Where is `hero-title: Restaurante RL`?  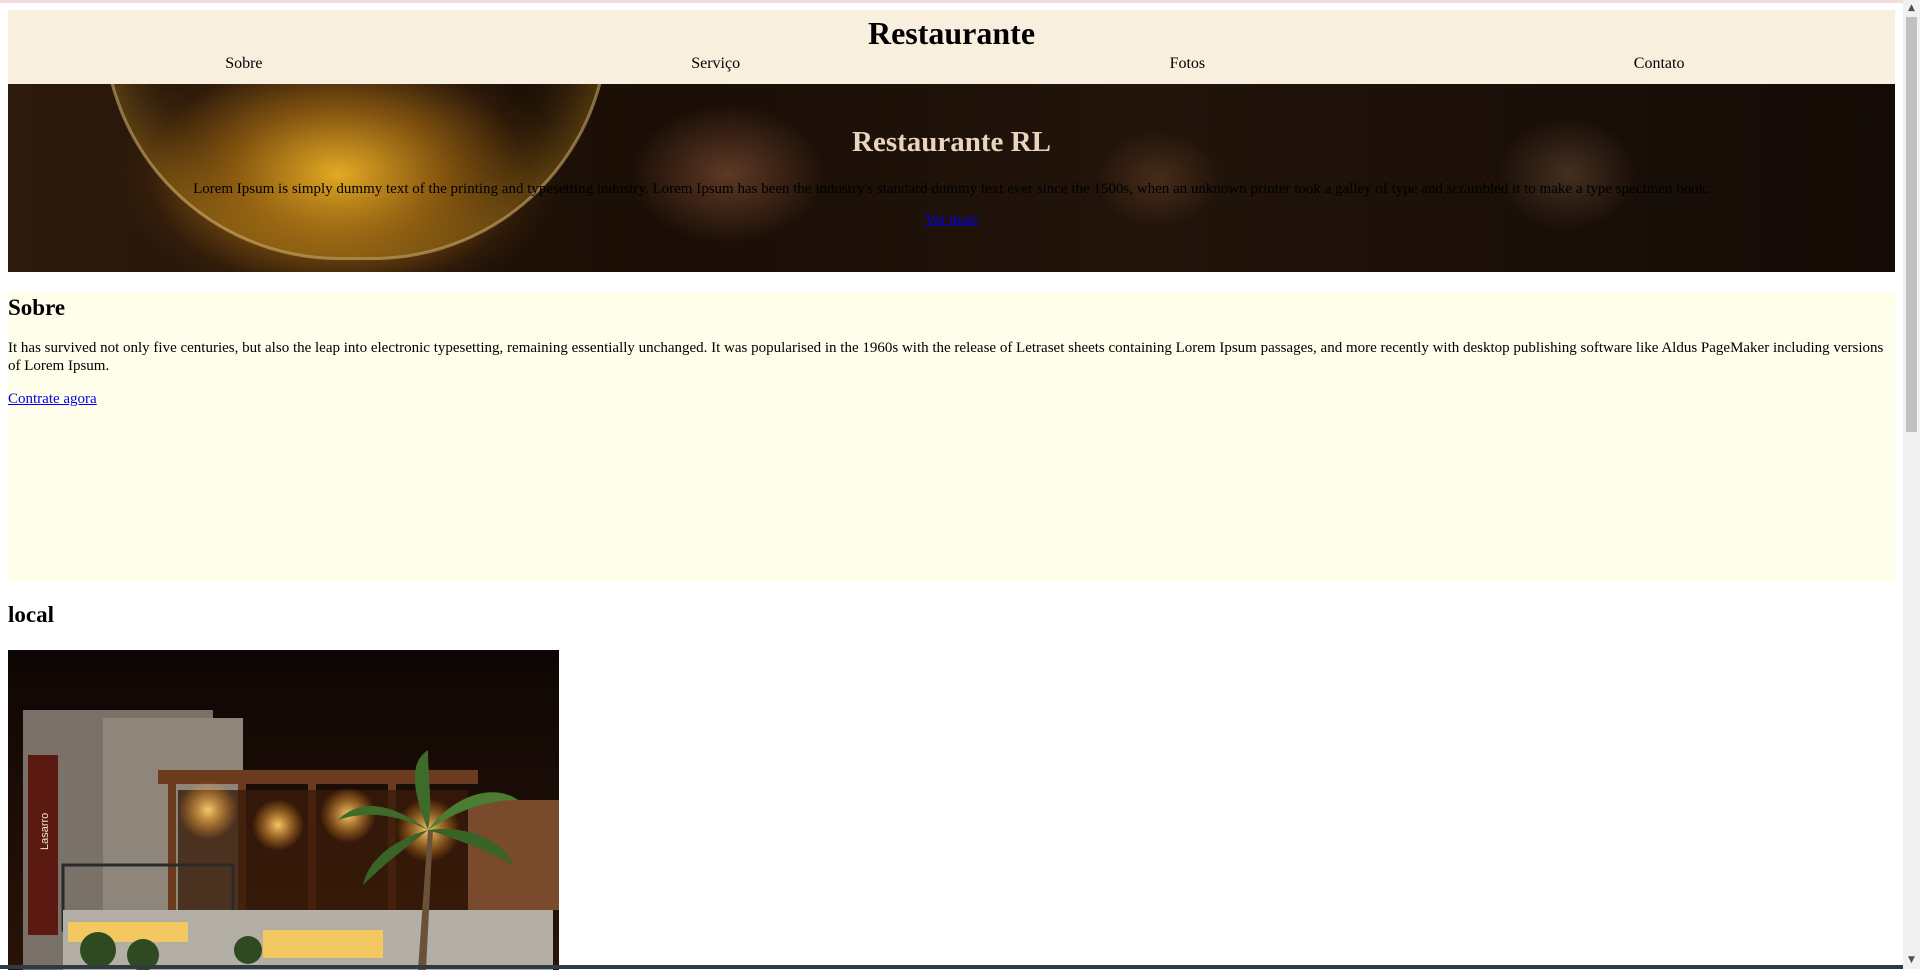
hero-title: Restaurante RL is located at coordinates (951, 142).